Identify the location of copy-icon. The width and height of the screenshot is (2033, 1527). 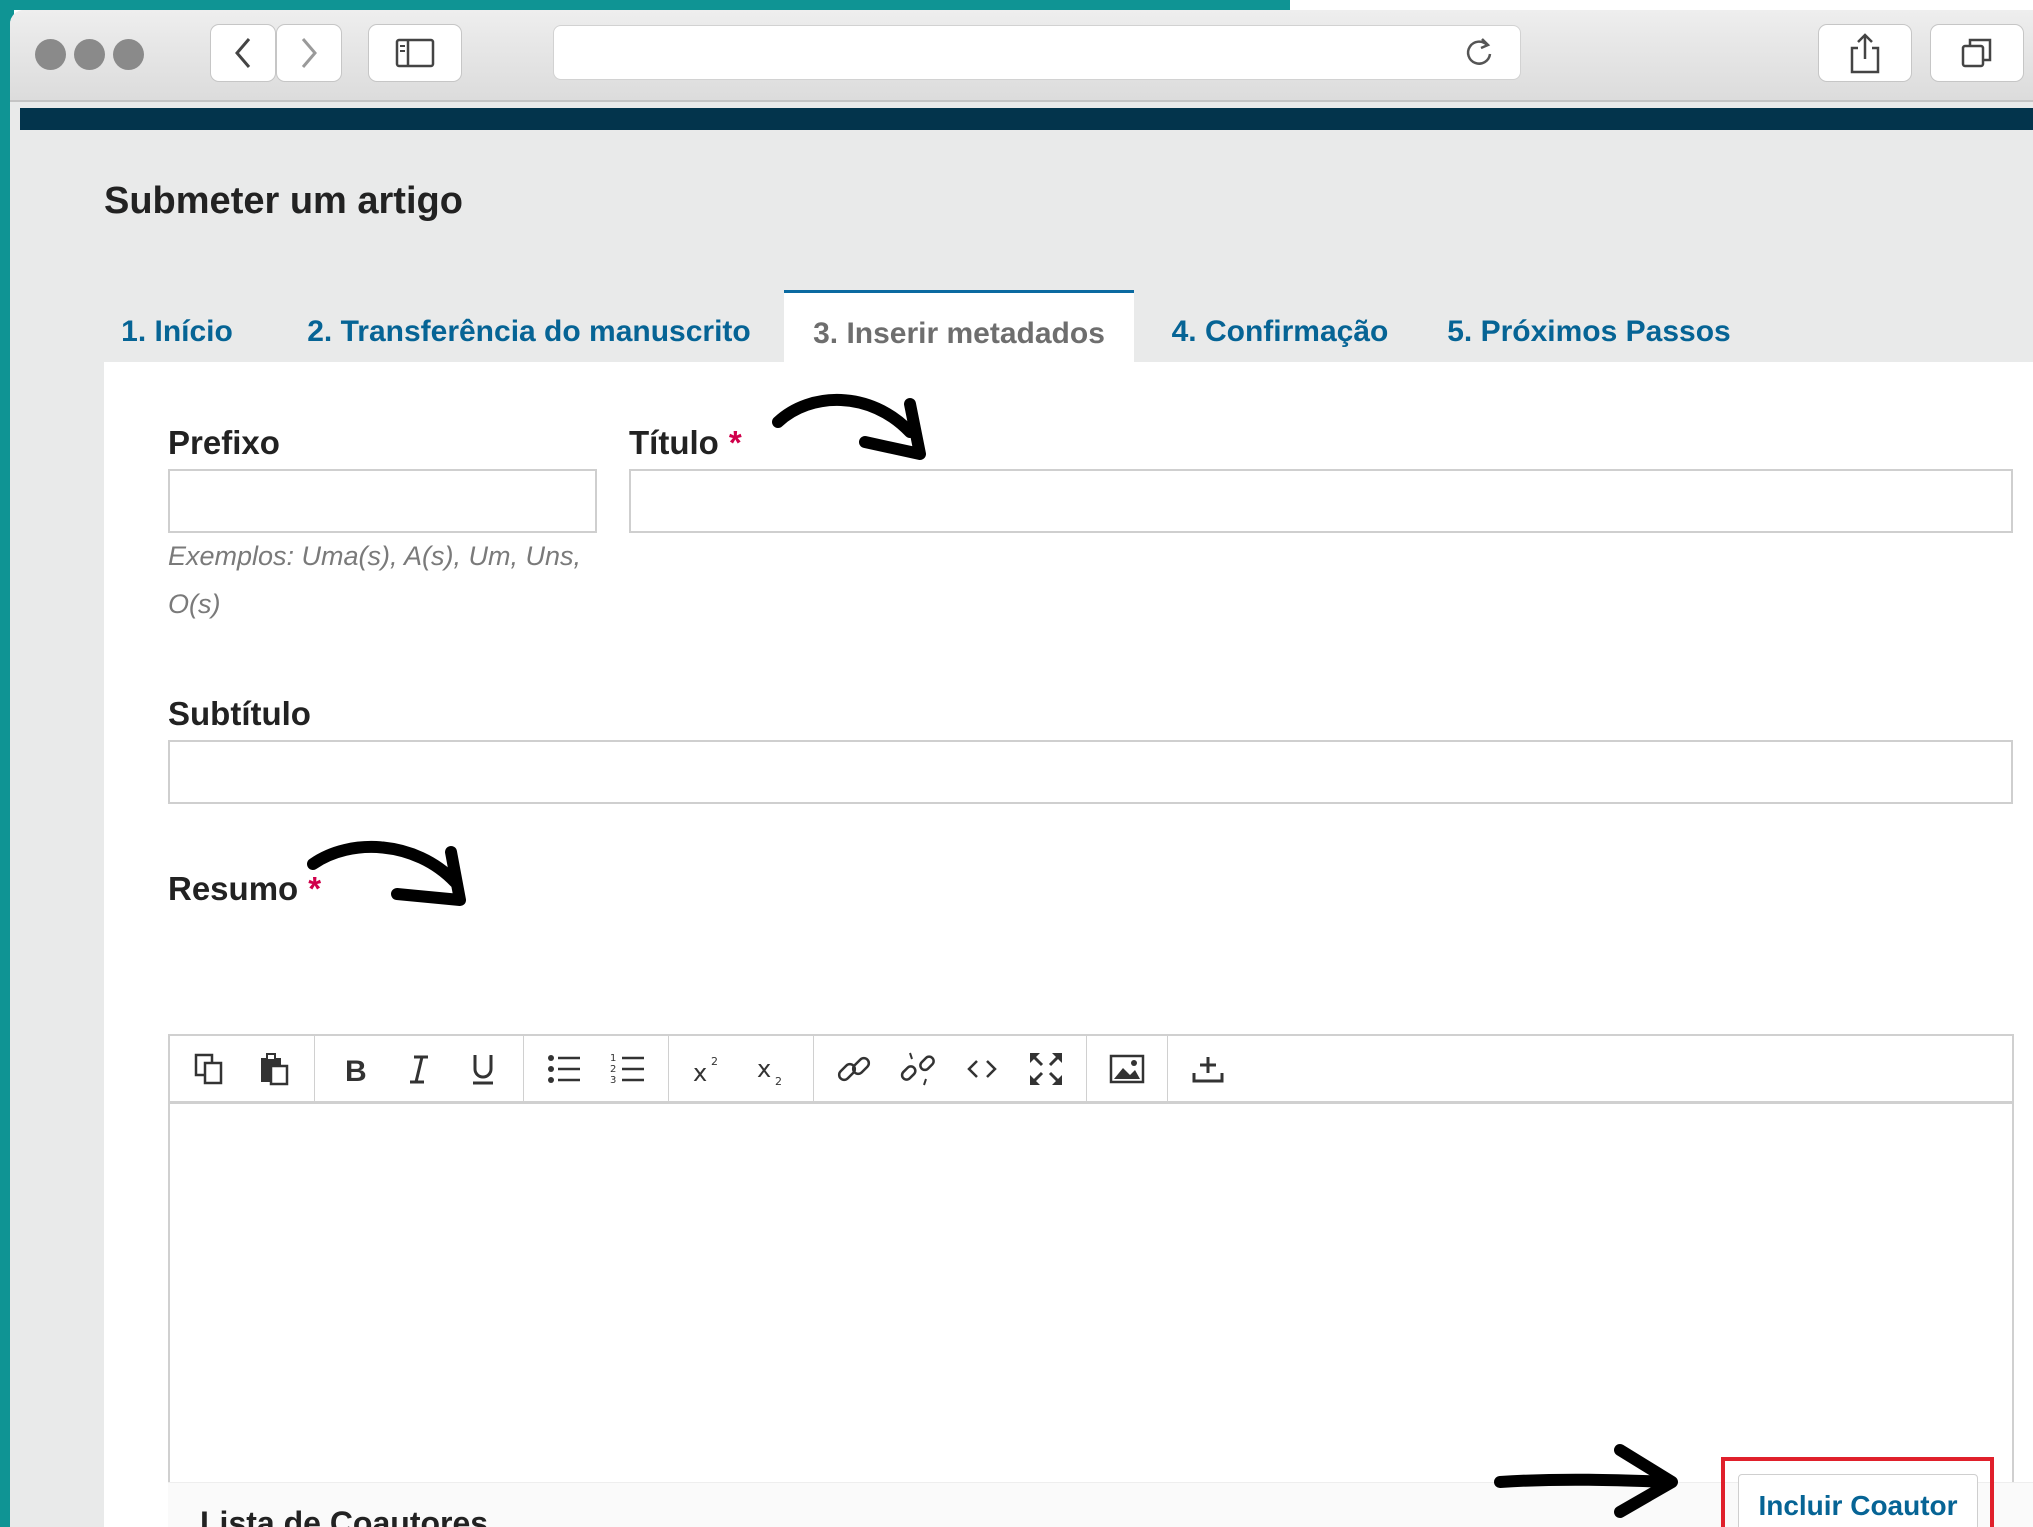
(210, 1069).